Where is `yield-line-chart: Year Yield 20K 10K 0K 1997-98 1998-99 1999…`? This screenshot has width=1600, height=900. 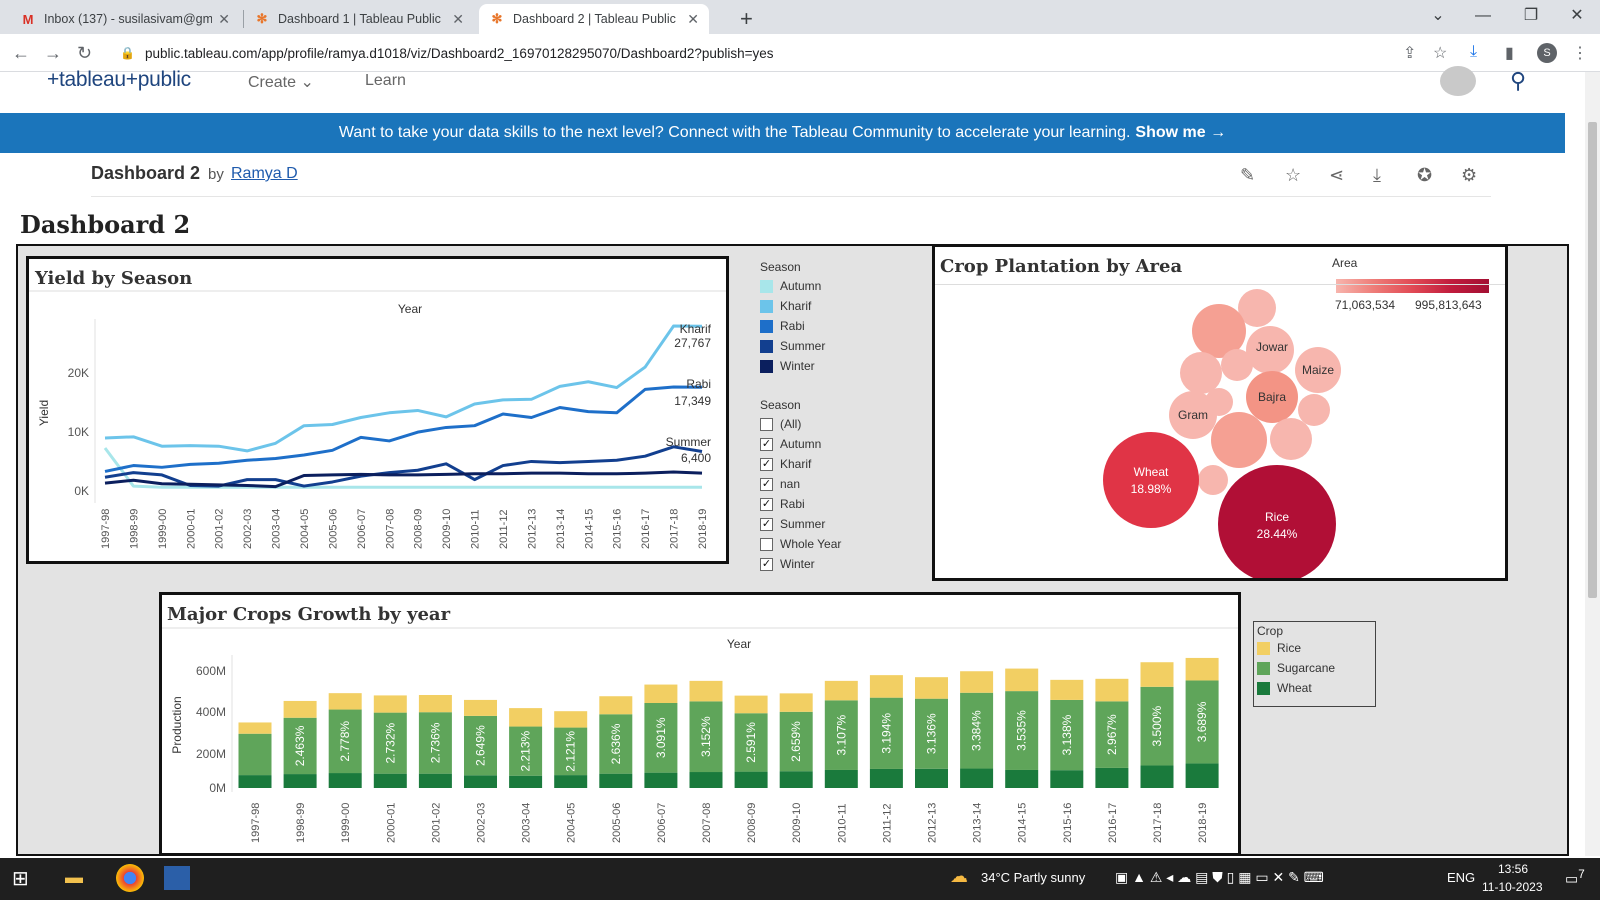 yield-line-chart: Year Yield 20K 10K 0K 1997-98 1998-99 1999… is located at coordinates (377, 410).